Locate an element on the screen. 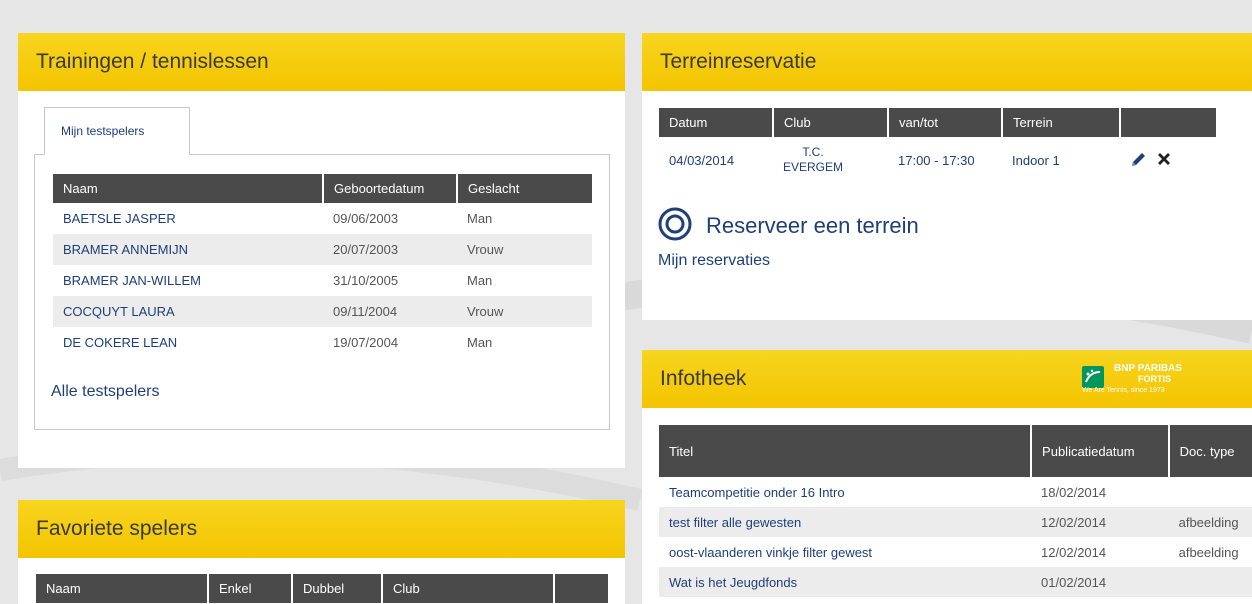 The image size is (1252, 604). reservatie-actions is located at coordinates (1168, 160).